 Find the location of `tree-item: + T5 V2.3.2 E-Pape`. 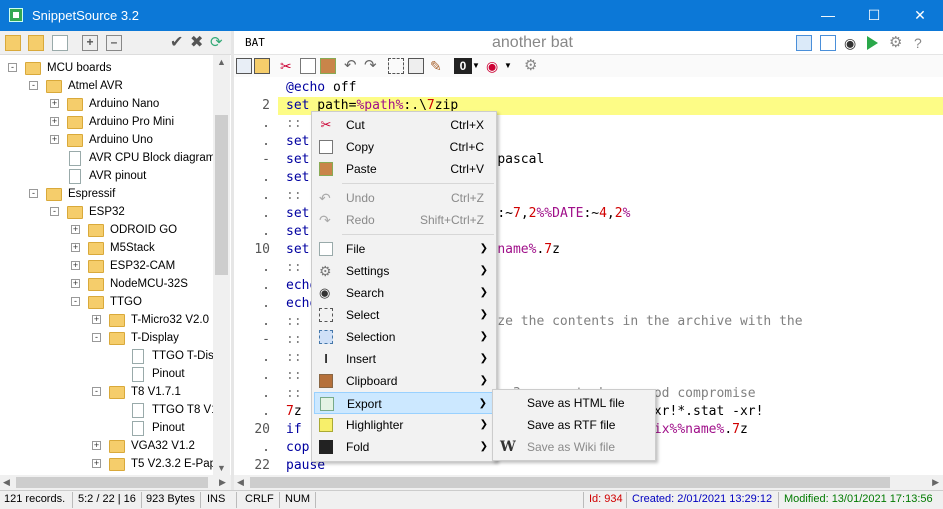

tree-item: + T5 V2.3.2 E-Pape is located at coordinates (106, 464).